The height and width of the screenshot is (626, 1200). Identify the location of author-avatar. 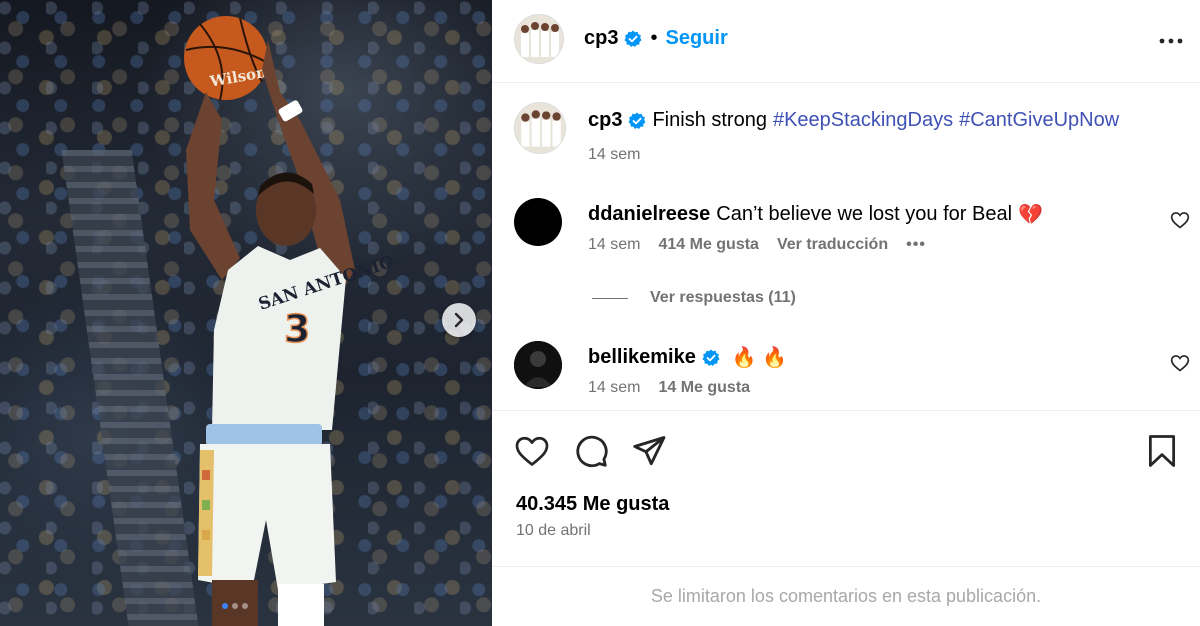
(539, 39).